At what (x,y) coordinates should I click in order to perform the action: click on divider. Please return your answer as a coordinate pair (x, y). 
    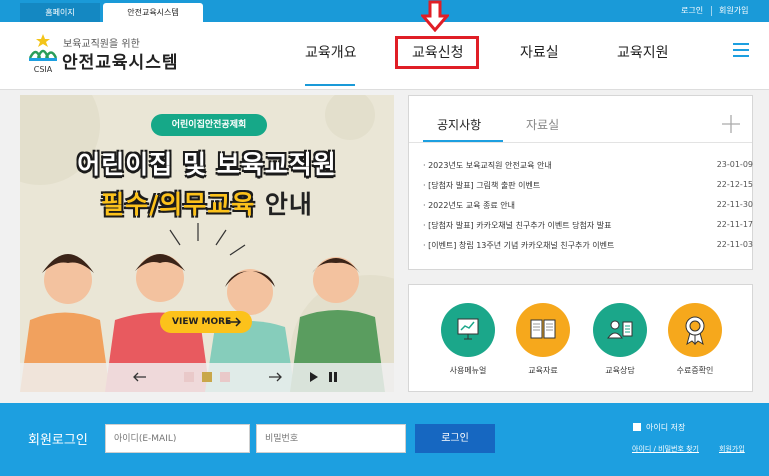
    Looking at the image, I should click on (580, 142).